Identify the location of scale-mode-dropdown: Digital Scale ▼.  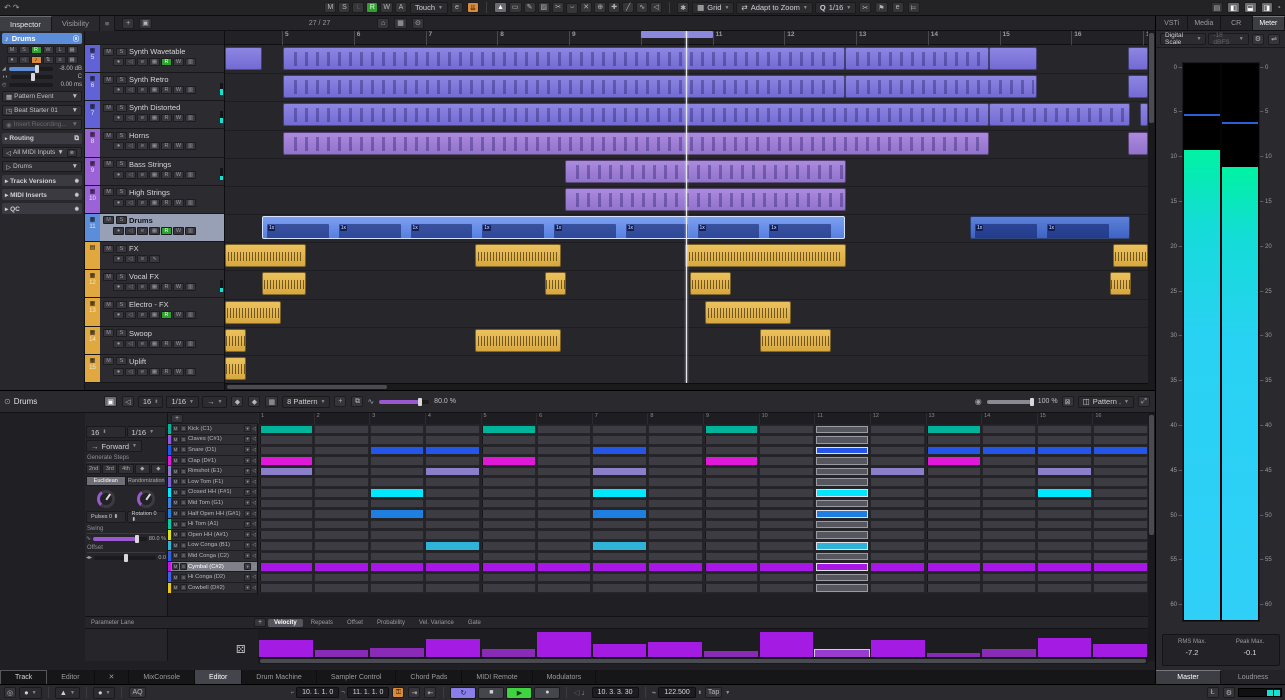
(1183, 39).